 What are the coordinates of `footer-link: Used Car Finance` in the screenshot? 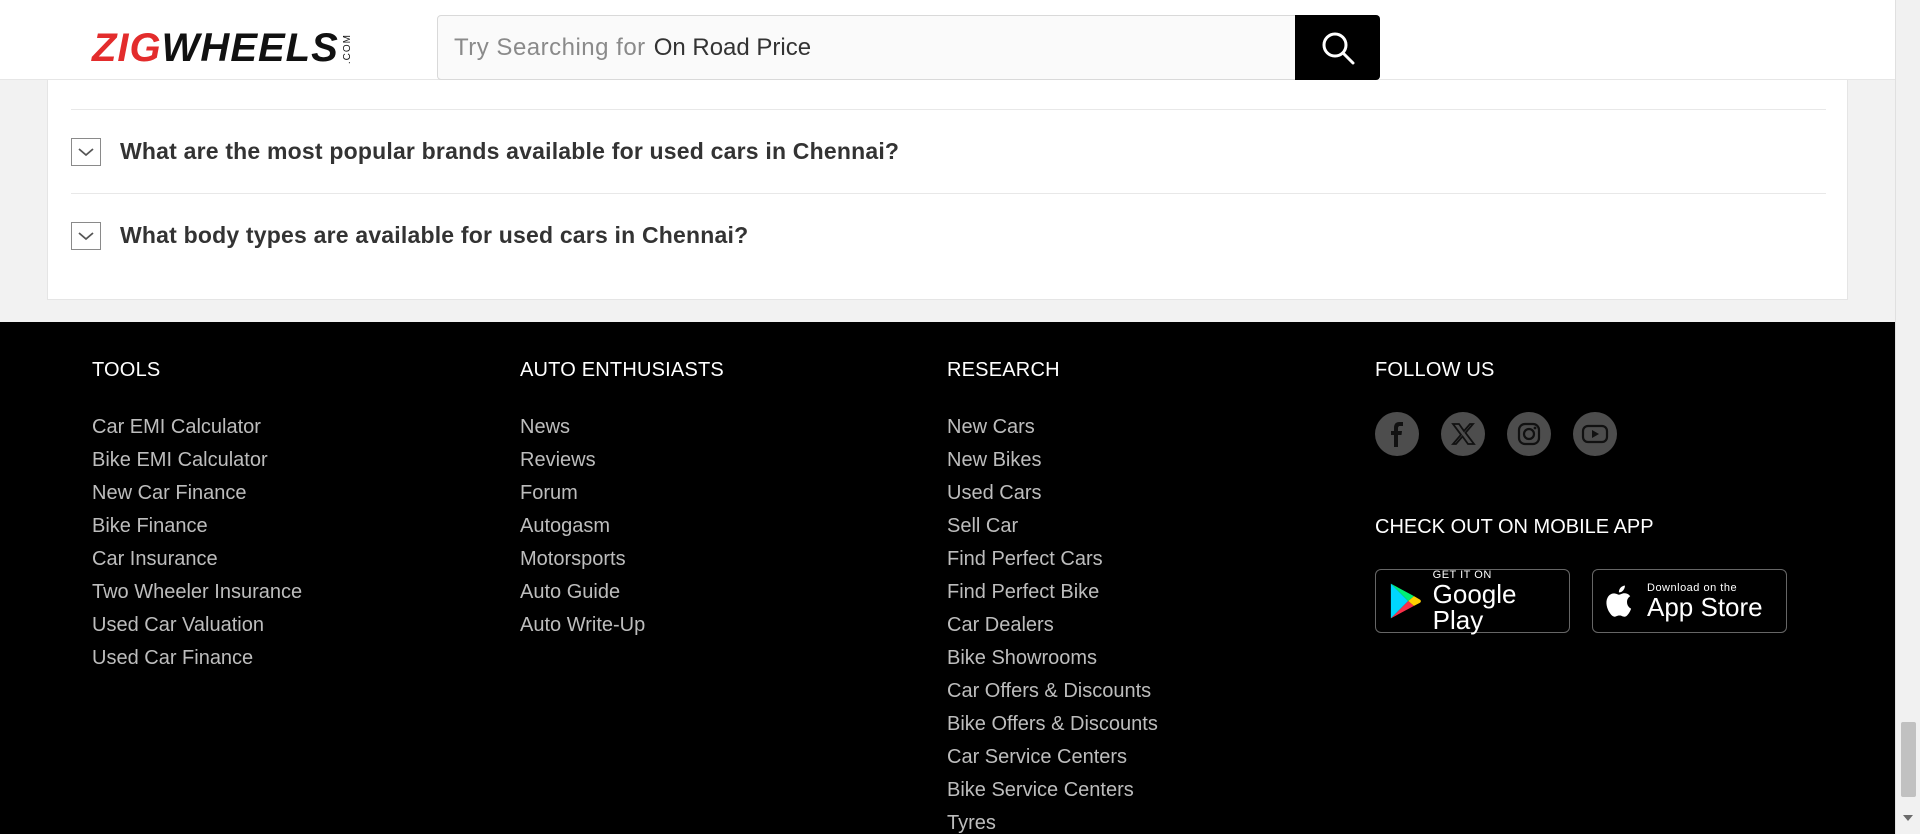 It's located at (197, 663).